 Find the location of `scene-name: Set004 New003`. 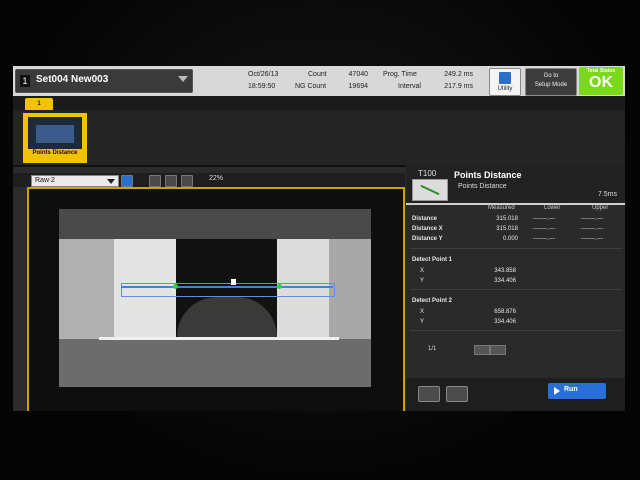

scene-name: Set004 New003 is located at coordinates (72, 79).